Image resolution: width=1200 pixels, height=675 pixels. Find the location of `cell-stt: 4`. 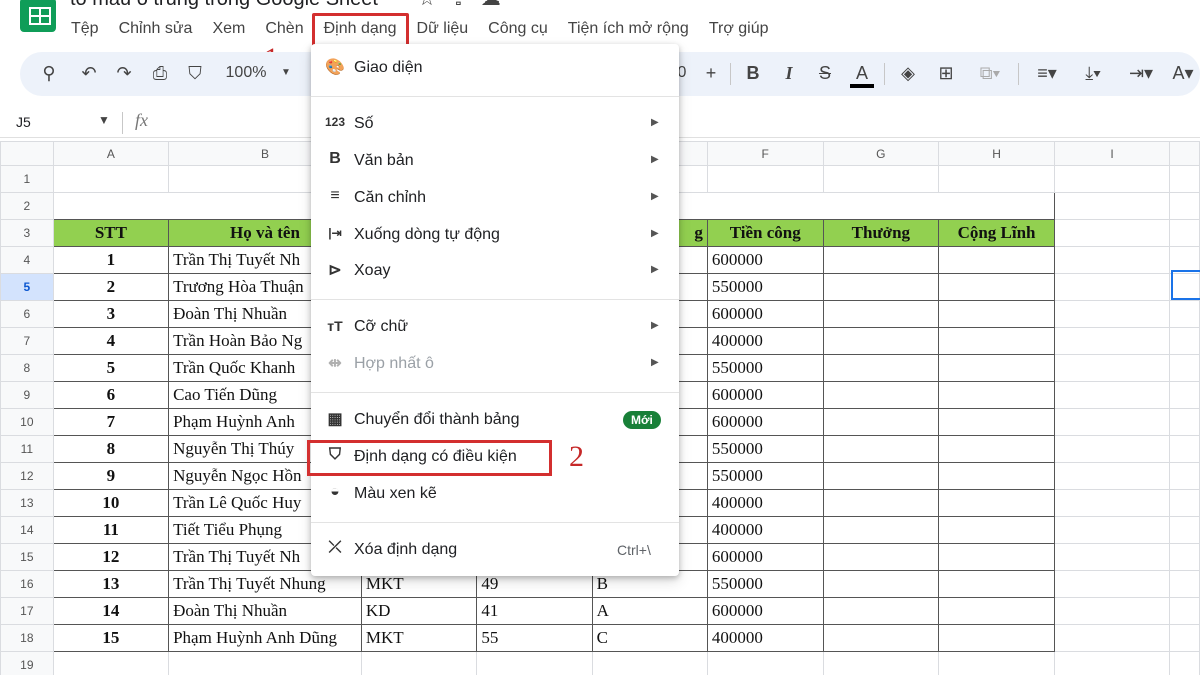

cell-stt: 4 is located at coordinates (111, 341).